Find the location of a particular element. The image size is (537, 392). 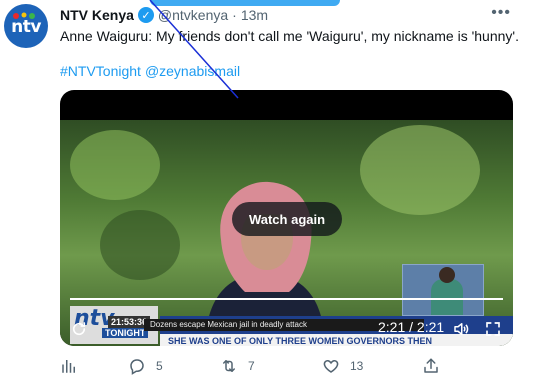

tweet-tags: #NTVTonight @zeynabismail is located at coordinates (150, 71).